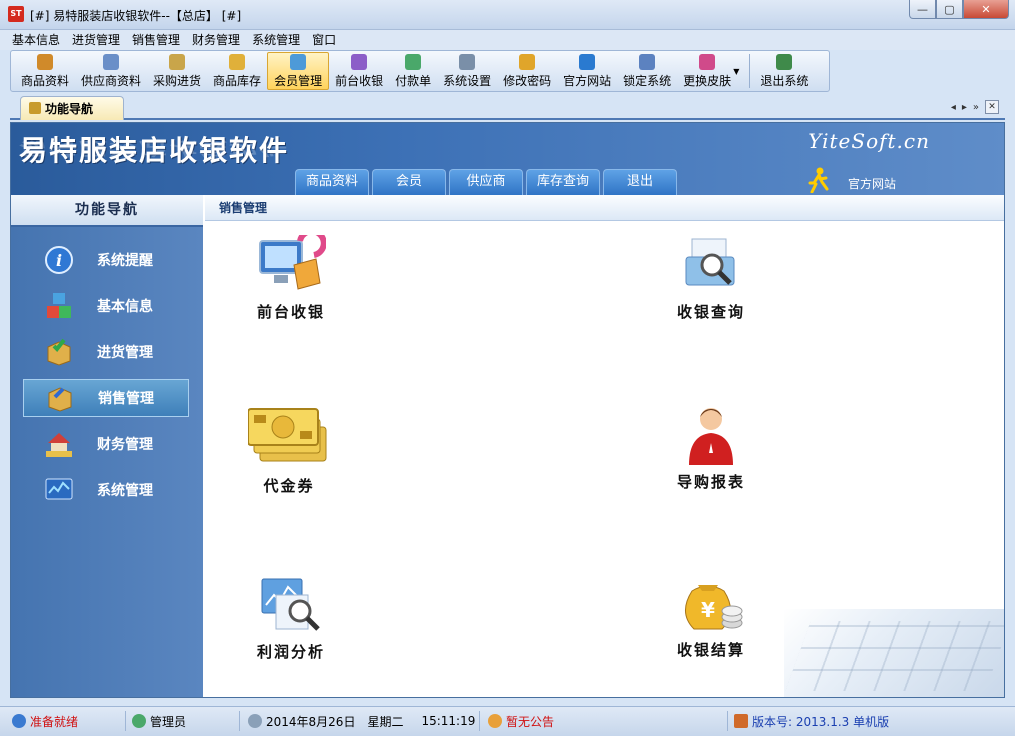 The width and height of the screenshot is (1015, 736). Describe the element at coordinates (527, 71) in the screenshot. I see `toolbar-password-button: 修改密码` at that location.